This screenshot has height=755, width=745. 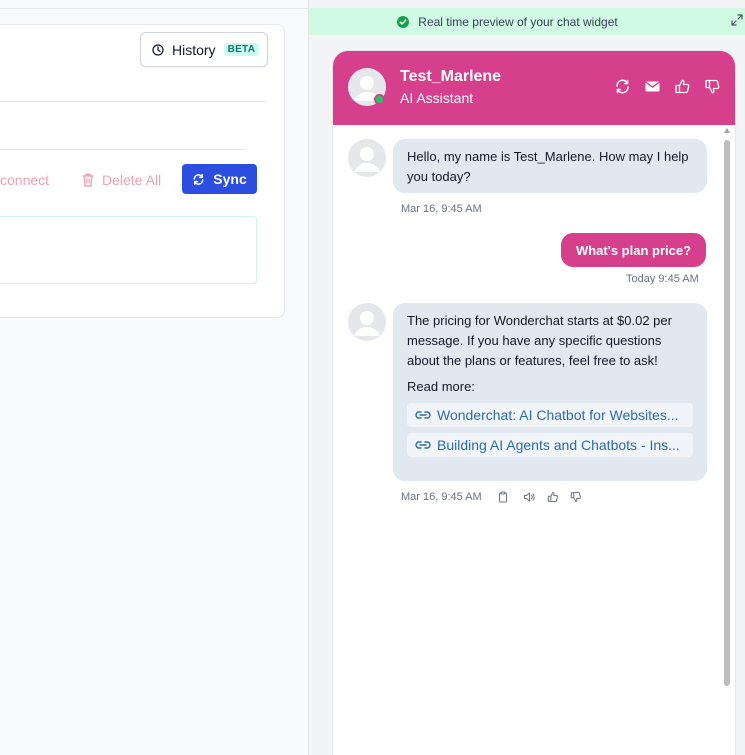 I want to click on speaker-icon, so click(x=529, y=497).